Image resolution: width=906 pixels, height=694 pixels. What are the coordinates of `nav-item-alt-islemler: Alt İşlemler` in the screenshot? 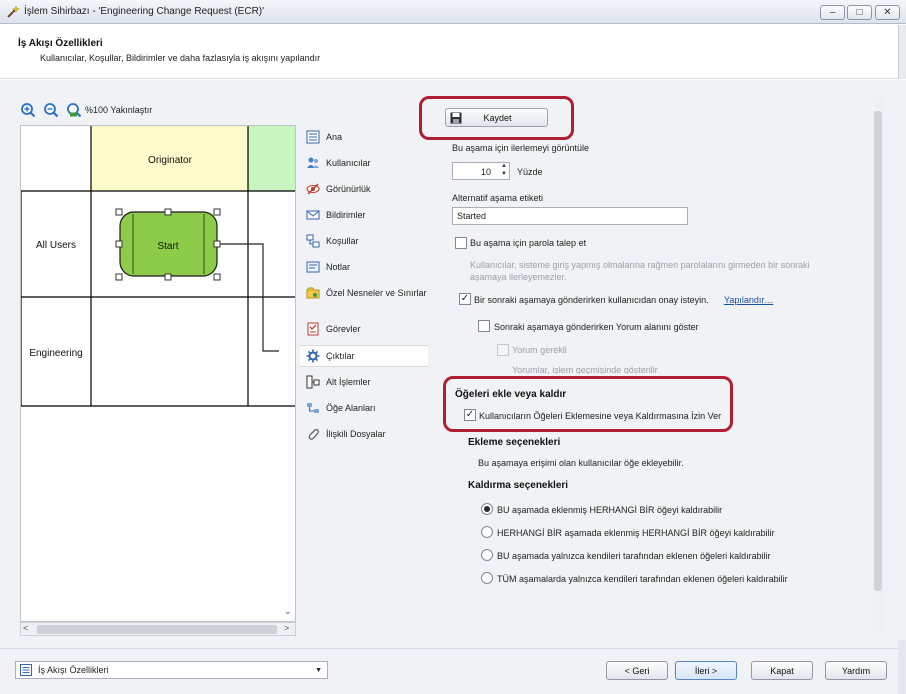 It's located at (364, 382).